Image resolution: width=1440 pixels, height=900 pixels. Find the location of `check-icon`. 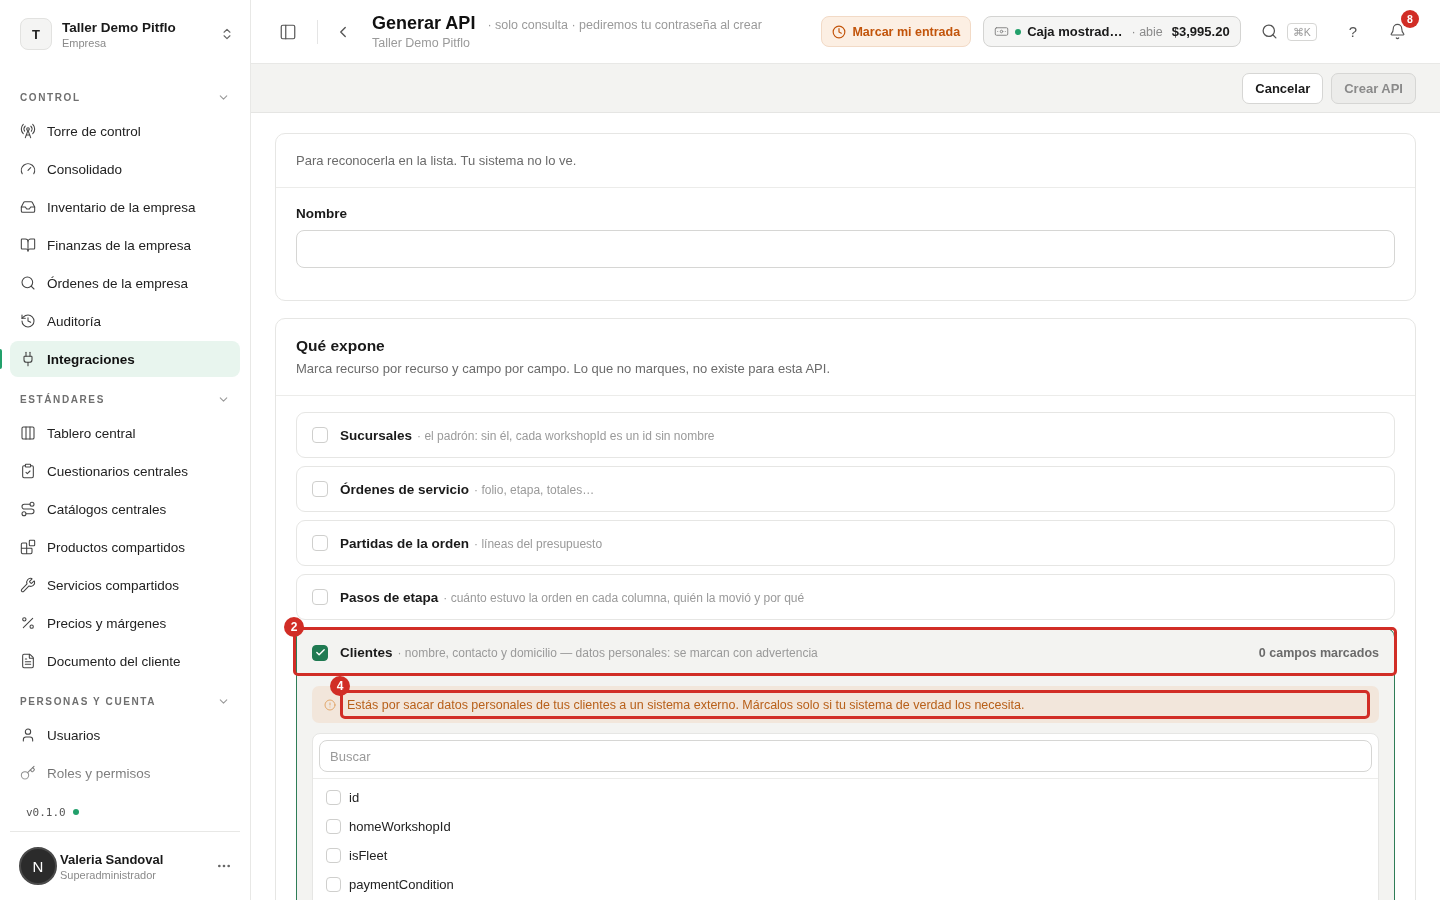

check-icon is located at coordinates (320, 652).